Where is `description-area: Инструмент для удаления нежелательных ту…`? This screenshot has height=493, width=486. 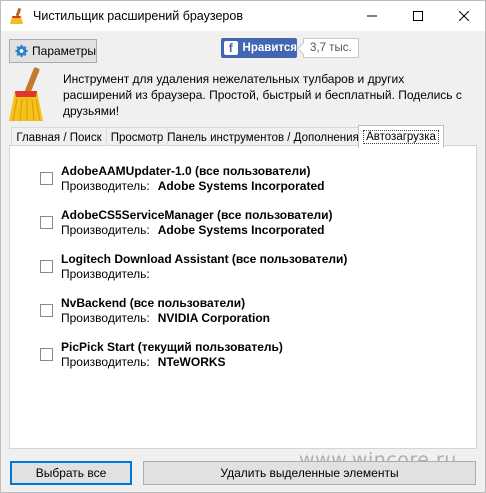 description-area: Инструмент для удаления нежелательных ту… is located at coordinates (243, 95).